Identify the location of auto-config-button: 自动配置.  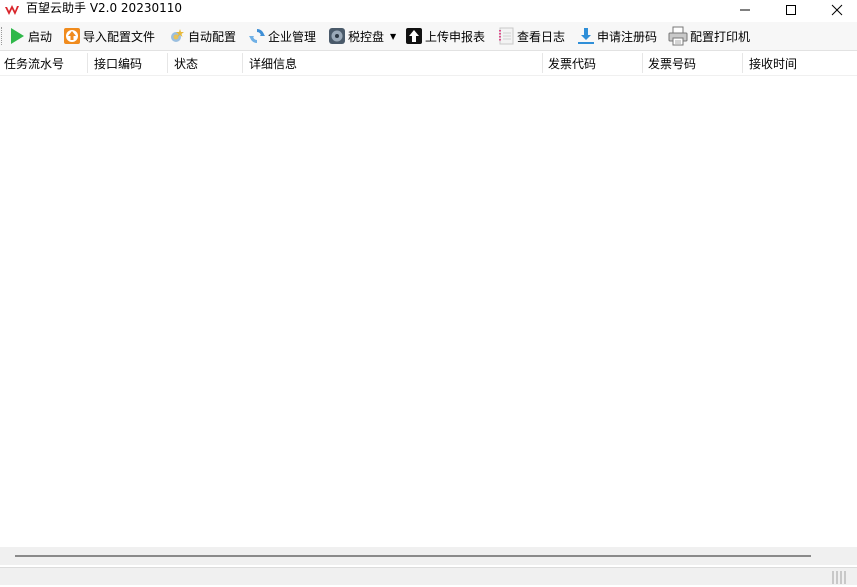
(202, 36).